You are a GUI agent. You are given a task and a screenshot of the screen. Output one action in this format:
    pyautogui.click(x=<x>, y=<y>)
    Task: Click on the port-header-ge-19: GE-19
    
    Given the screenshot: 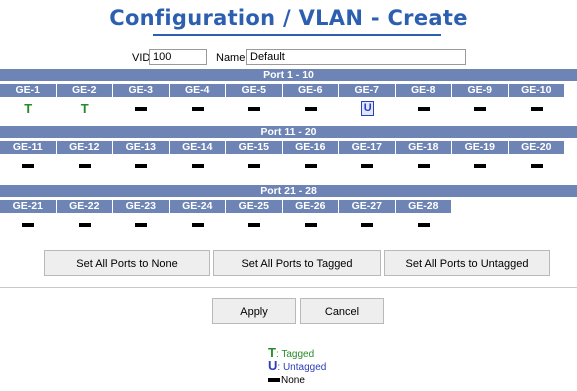 What is the action you would take?
    pyautogui.click(x=480, y=147)
    